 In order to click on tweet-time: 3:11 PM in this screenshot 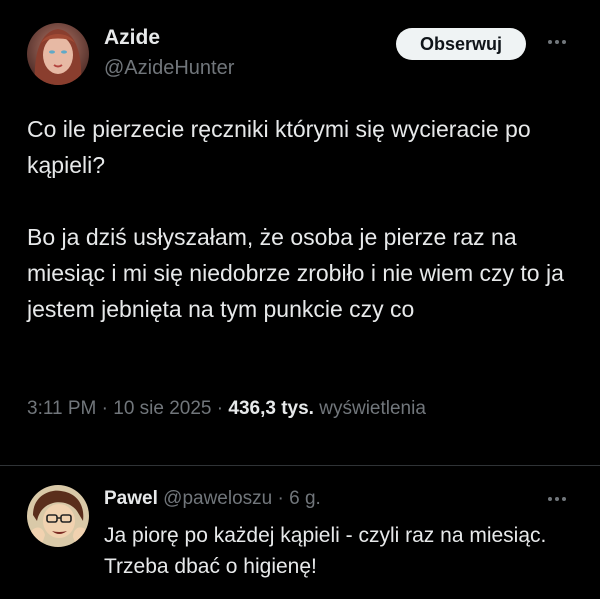, I will do `click(61, 408)`.